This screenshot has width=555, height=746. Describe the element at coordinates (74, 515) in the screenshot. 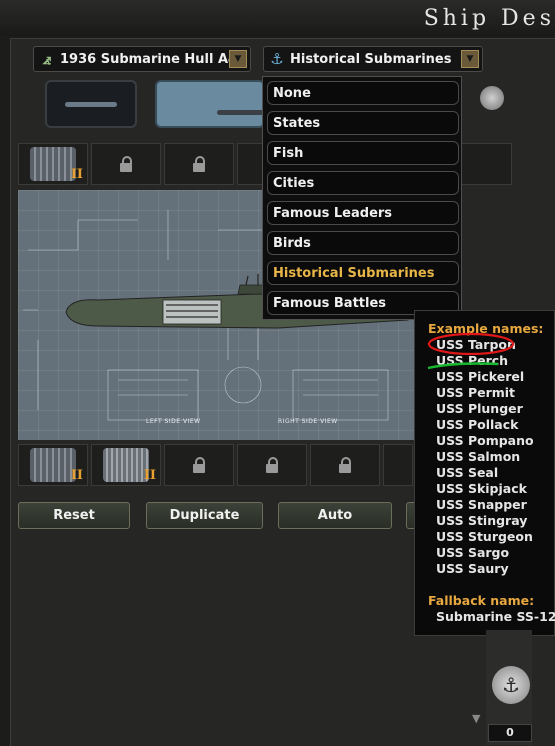

I see `reset-button: Reset` at that location.